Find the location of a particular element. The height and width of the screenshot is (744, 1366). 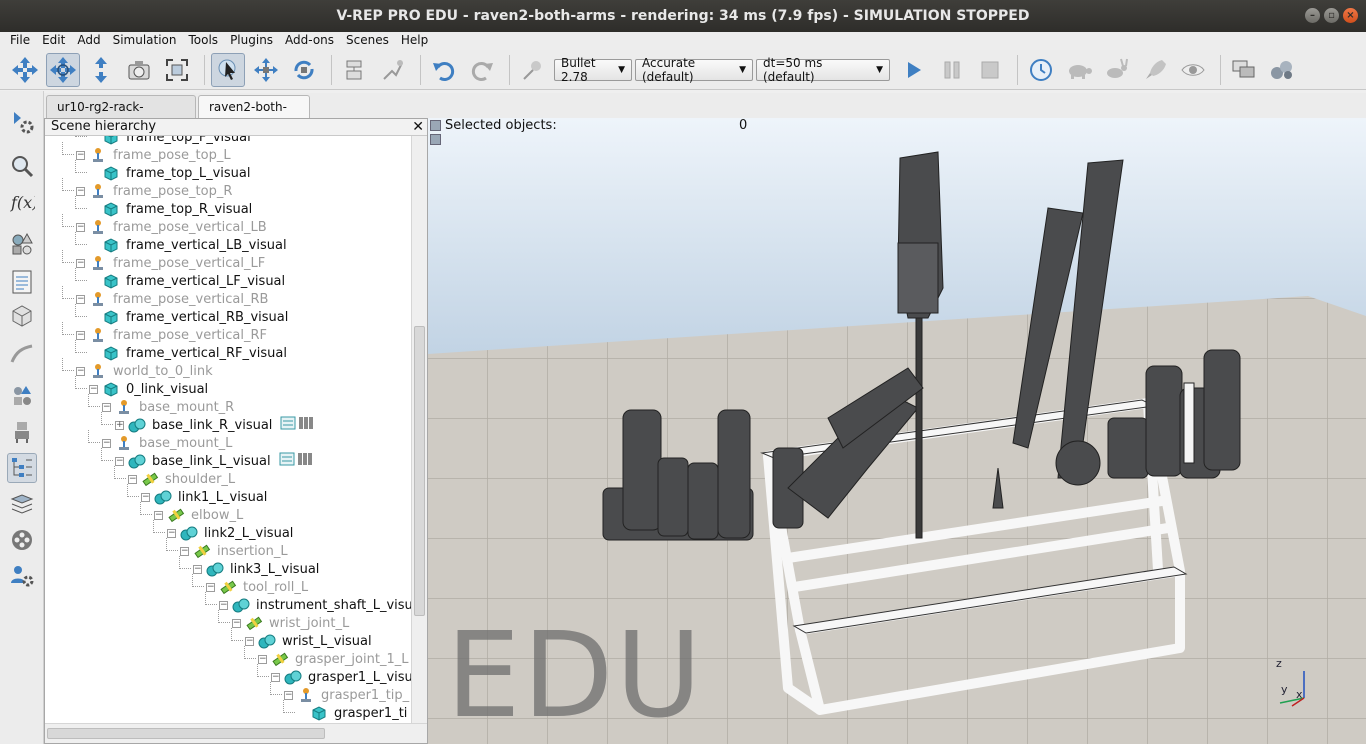

tree-item: − elbow_L is located at coordinates (198, 515).